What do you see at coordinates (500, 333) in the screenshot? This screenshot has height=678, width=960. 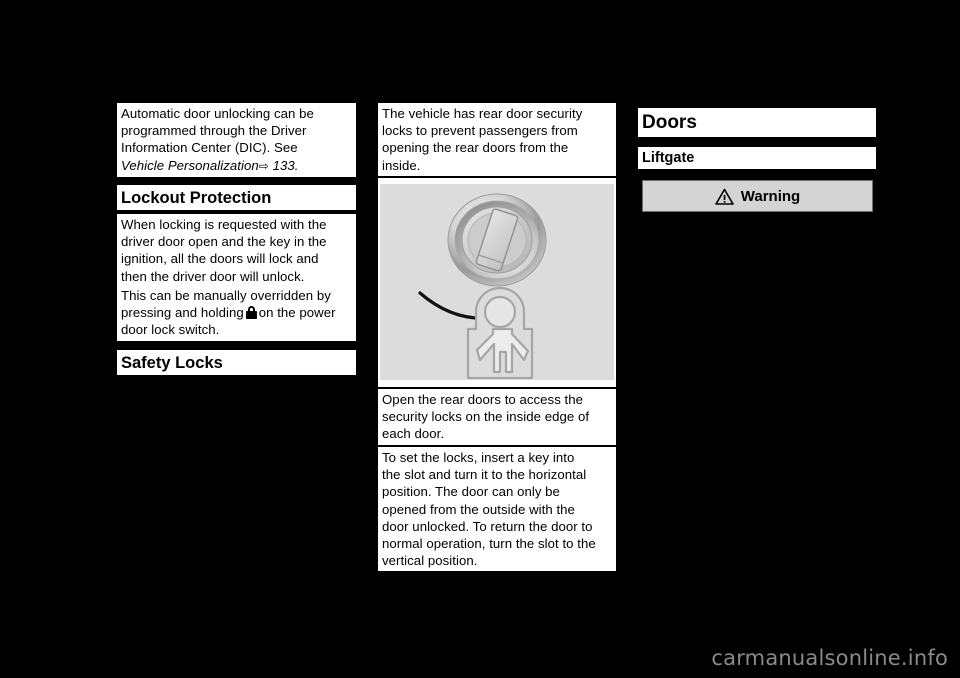 I see `child-safety-lock-icon` at bounding box center [500, 333].